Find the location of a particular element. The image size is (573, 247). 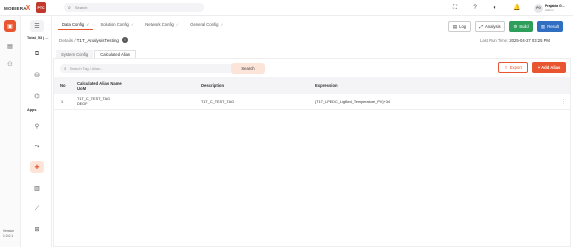

rail-projects-button: ▣ is located at coordinates (10, 26).